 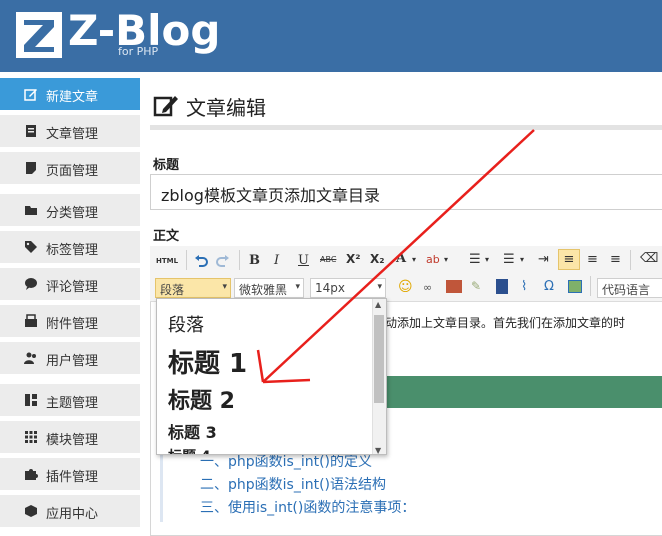 I want to click on font-select-value: 微软雅黑, so click(x=263, y=290).